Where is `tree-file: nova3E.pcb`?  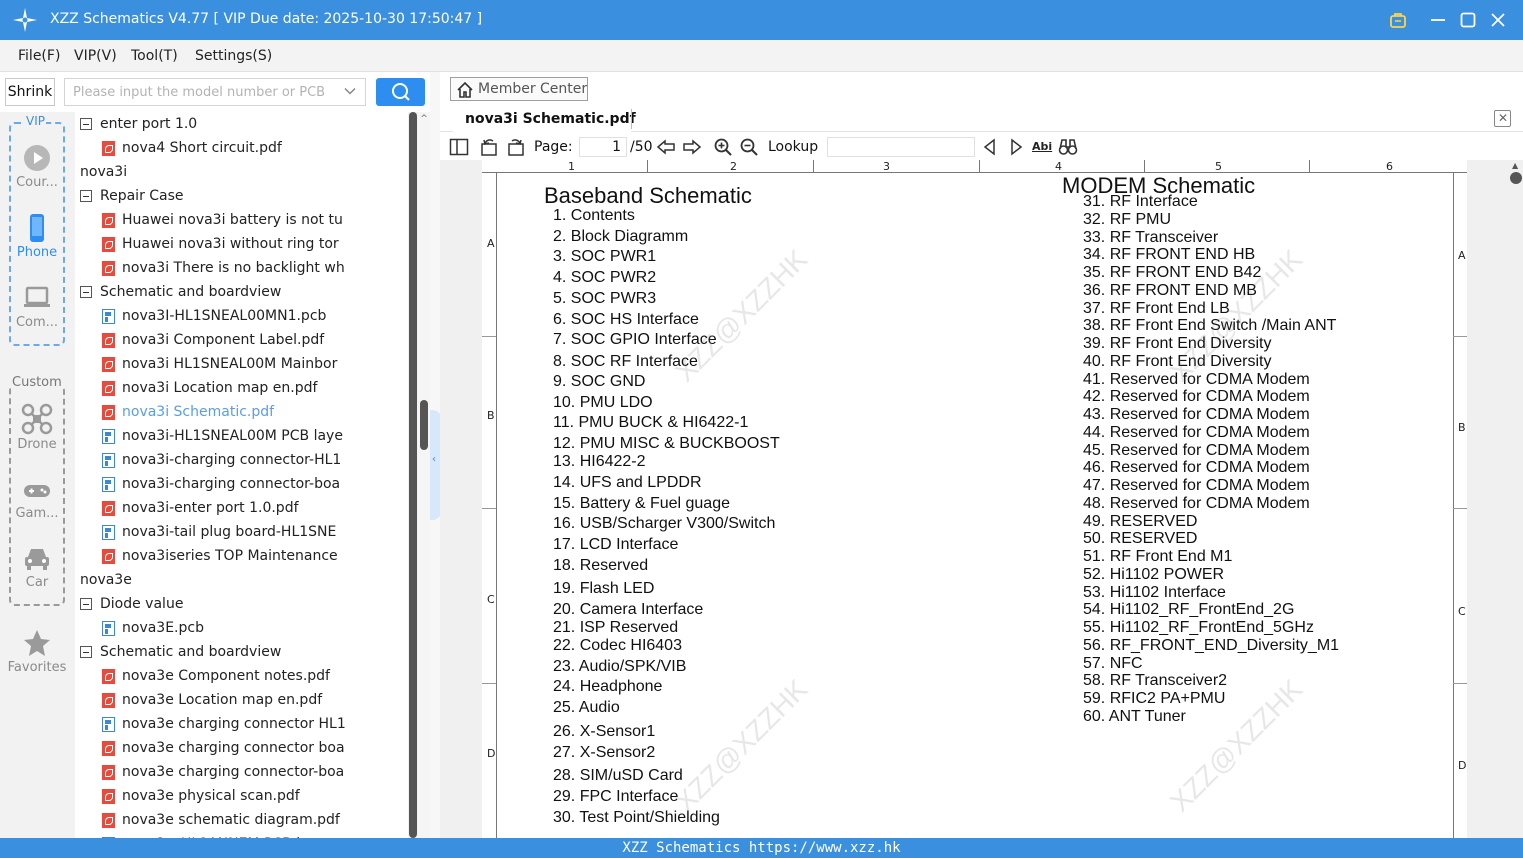 tree-file: nova3E.pcb is located at coordinates (153, 628).